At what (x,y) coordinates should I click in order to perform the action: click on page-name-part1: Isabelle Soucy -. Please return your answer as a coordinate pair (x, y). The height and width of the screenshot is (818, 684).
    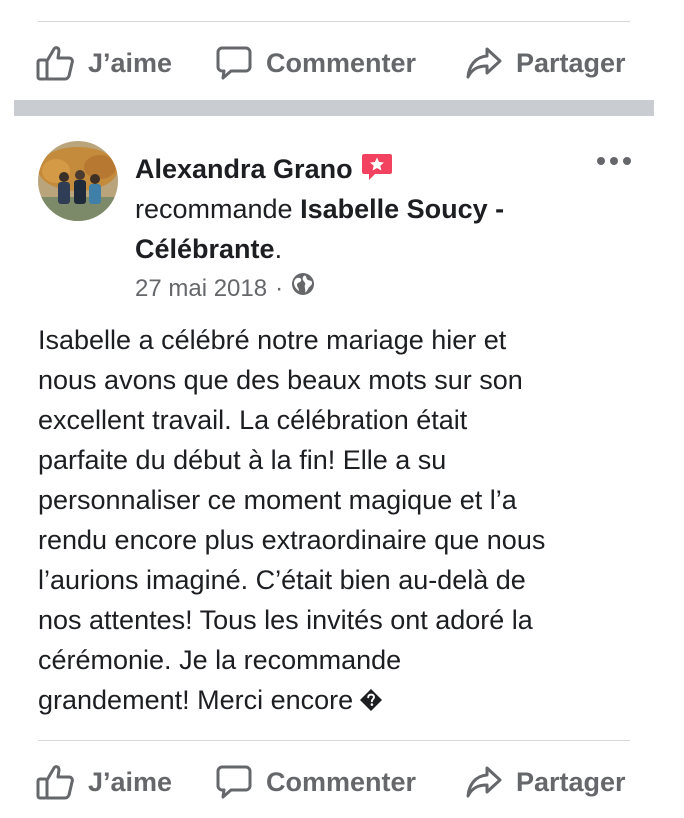
    Looking at the image, I should click on (402, 209).